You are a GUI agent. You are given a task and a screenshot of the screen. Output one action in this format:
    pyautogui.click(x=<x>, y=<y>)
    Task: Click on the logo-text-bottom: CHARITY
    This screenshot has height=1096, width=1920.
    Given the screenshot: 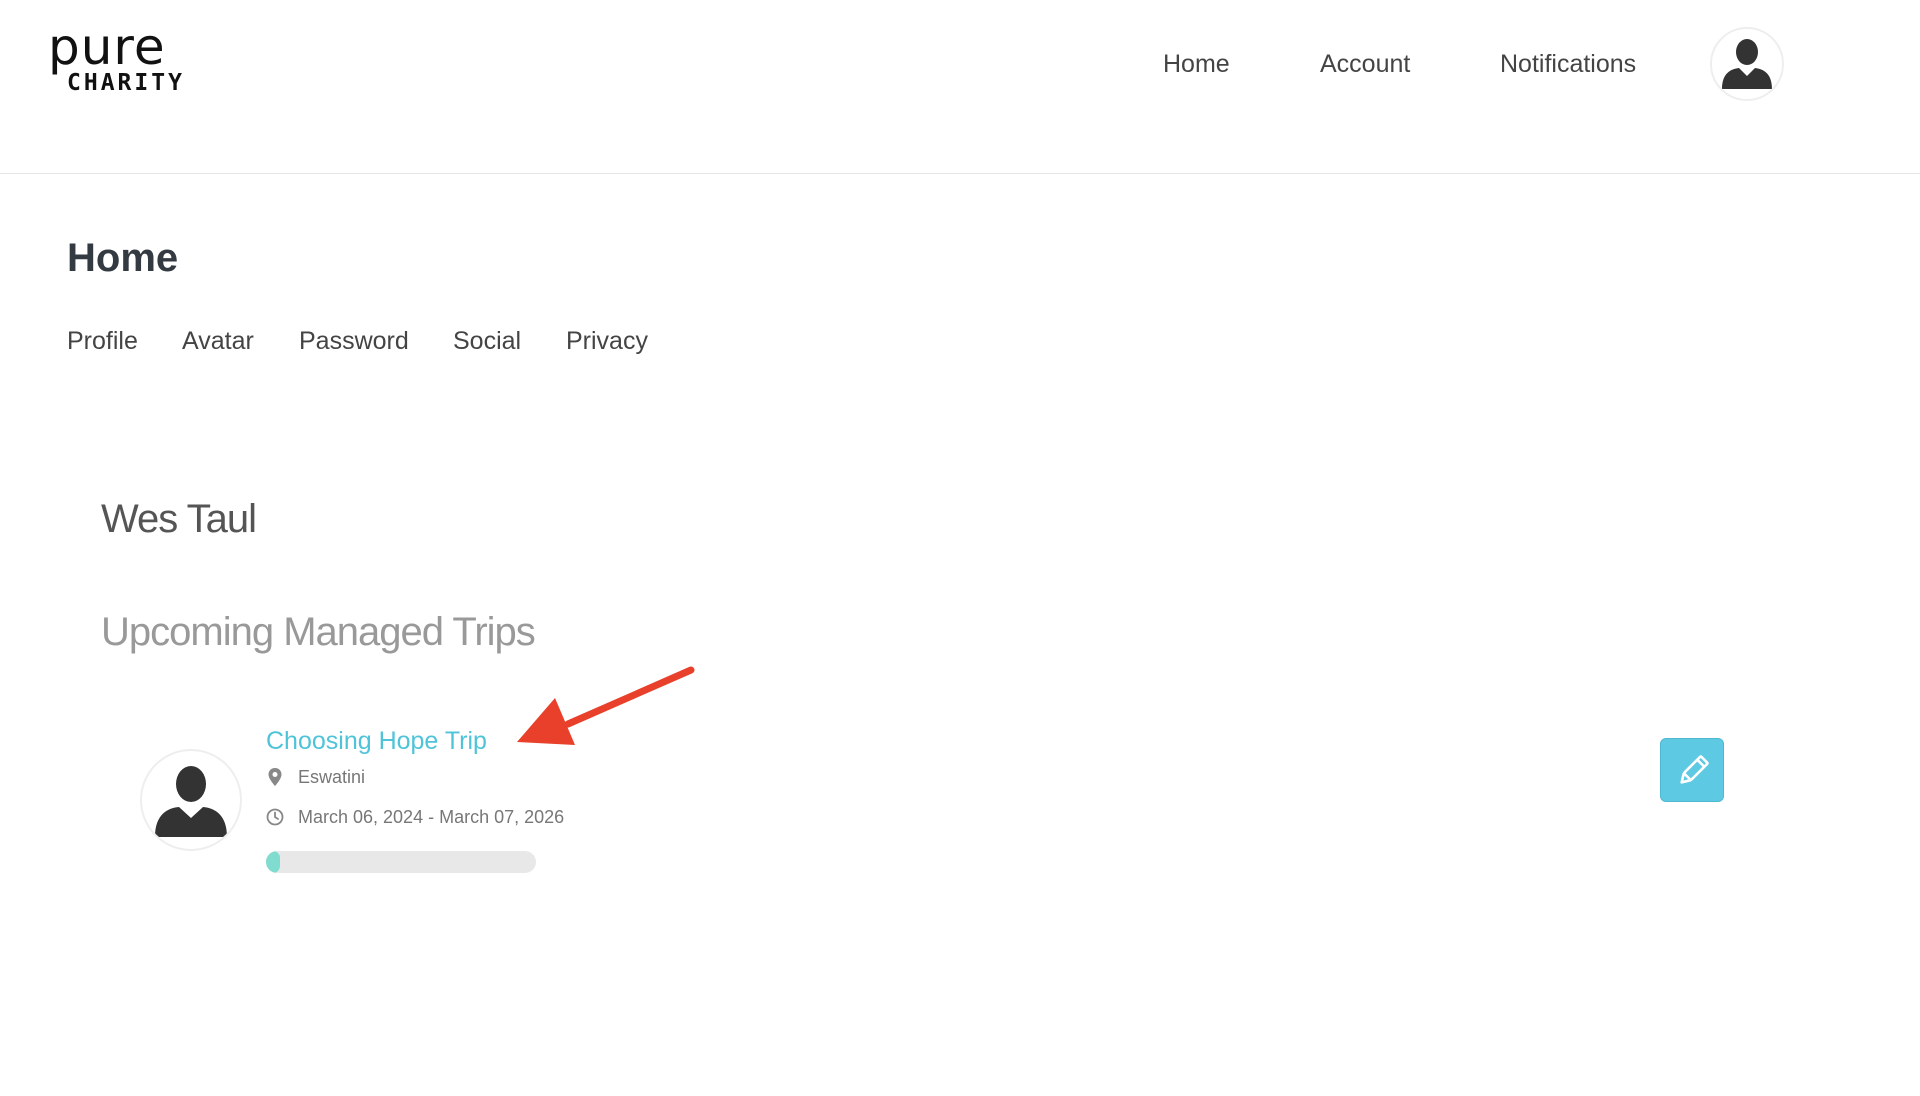 What is the action you would take?
    pyautogui.click(x=126, y=83)
    